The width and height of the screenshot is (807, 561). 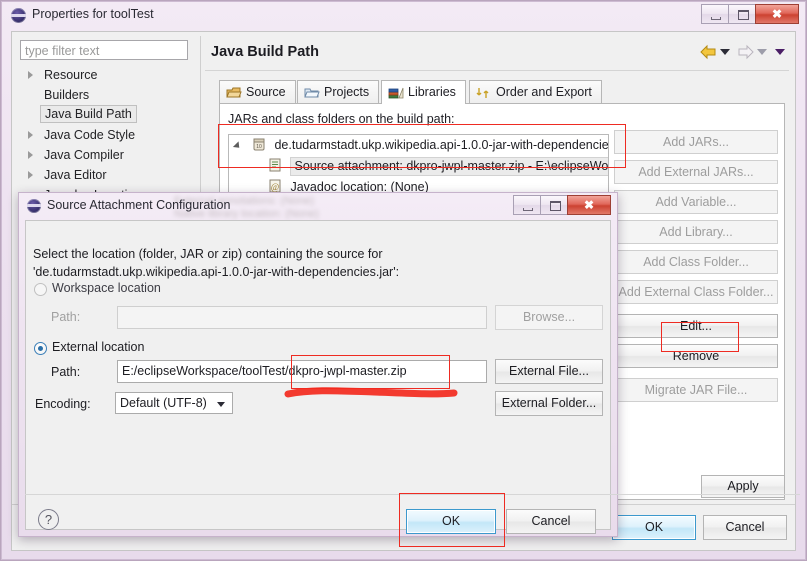 I want to click on window-controls: ✖, so click(x=750, y=14).